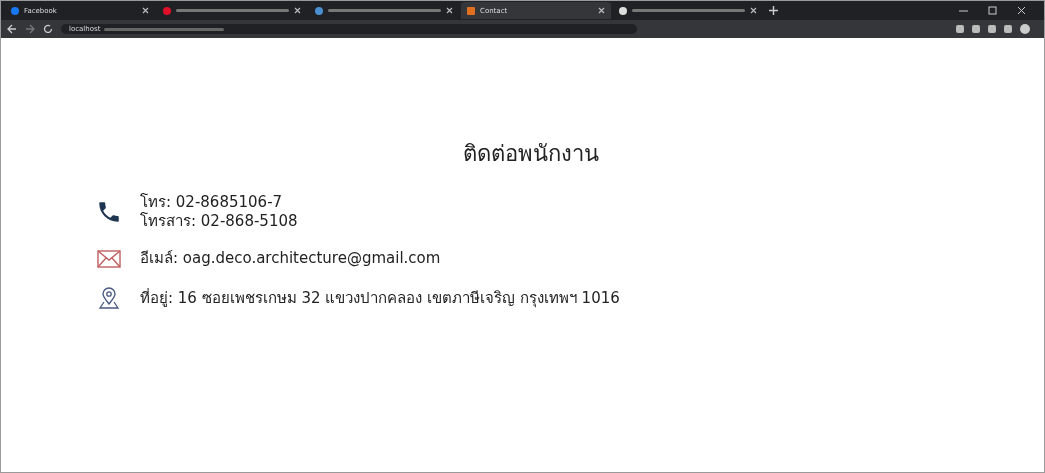 The height and width of the screenshot is (473, 1045). Describe the element at coordinates (530, 154) in the screenshot. I see `page-title: ติดต่อพนักงาน` at that location.